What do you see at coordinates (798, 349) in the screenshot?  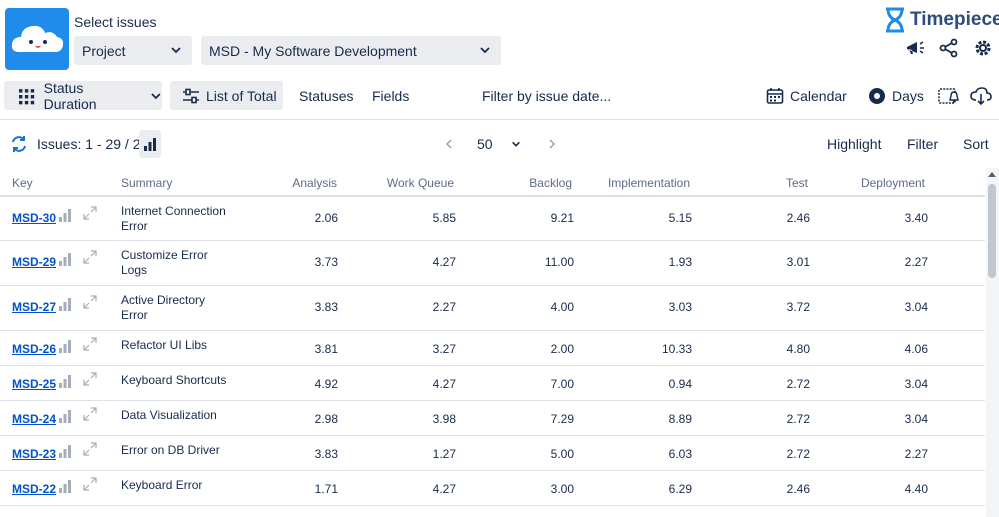 I see `test-value: 4.80` at bounding box center [798, 349].